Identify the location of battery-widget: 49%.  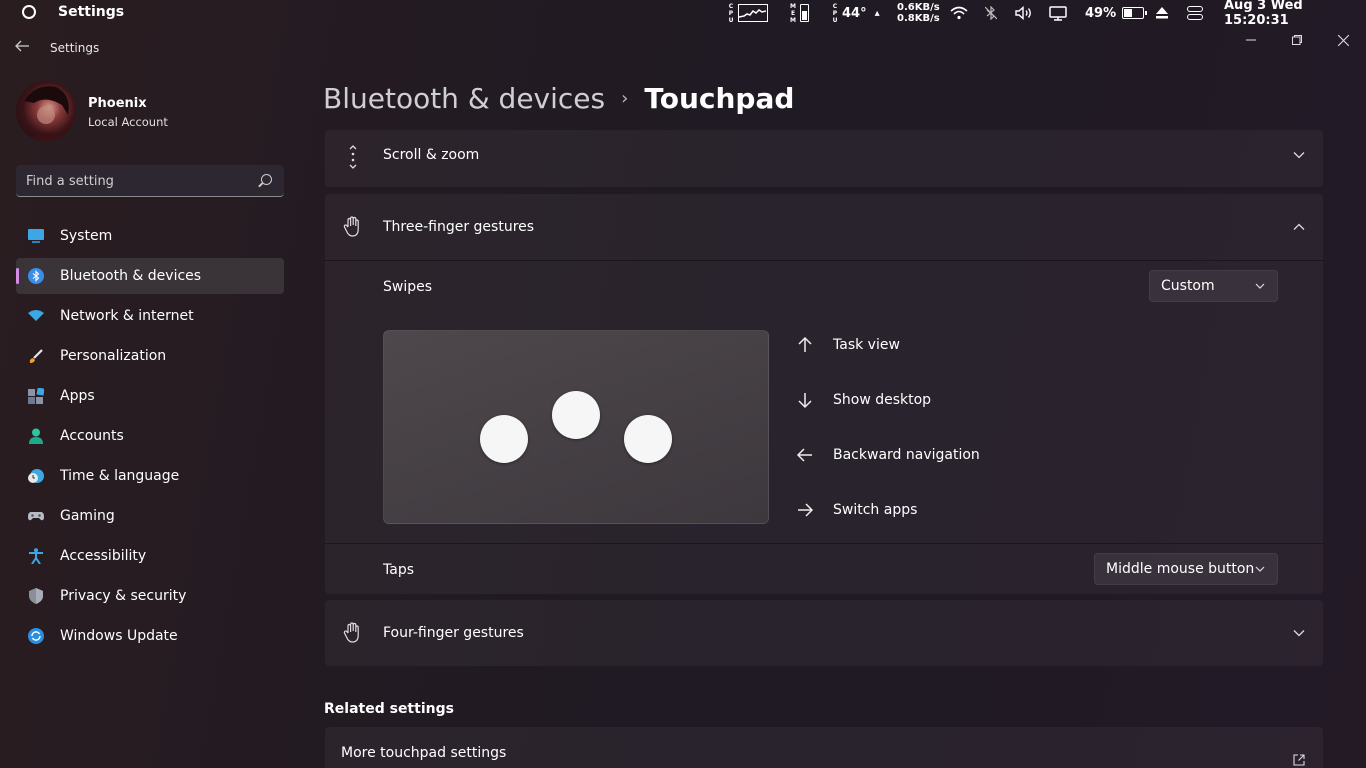
(1116, 13).